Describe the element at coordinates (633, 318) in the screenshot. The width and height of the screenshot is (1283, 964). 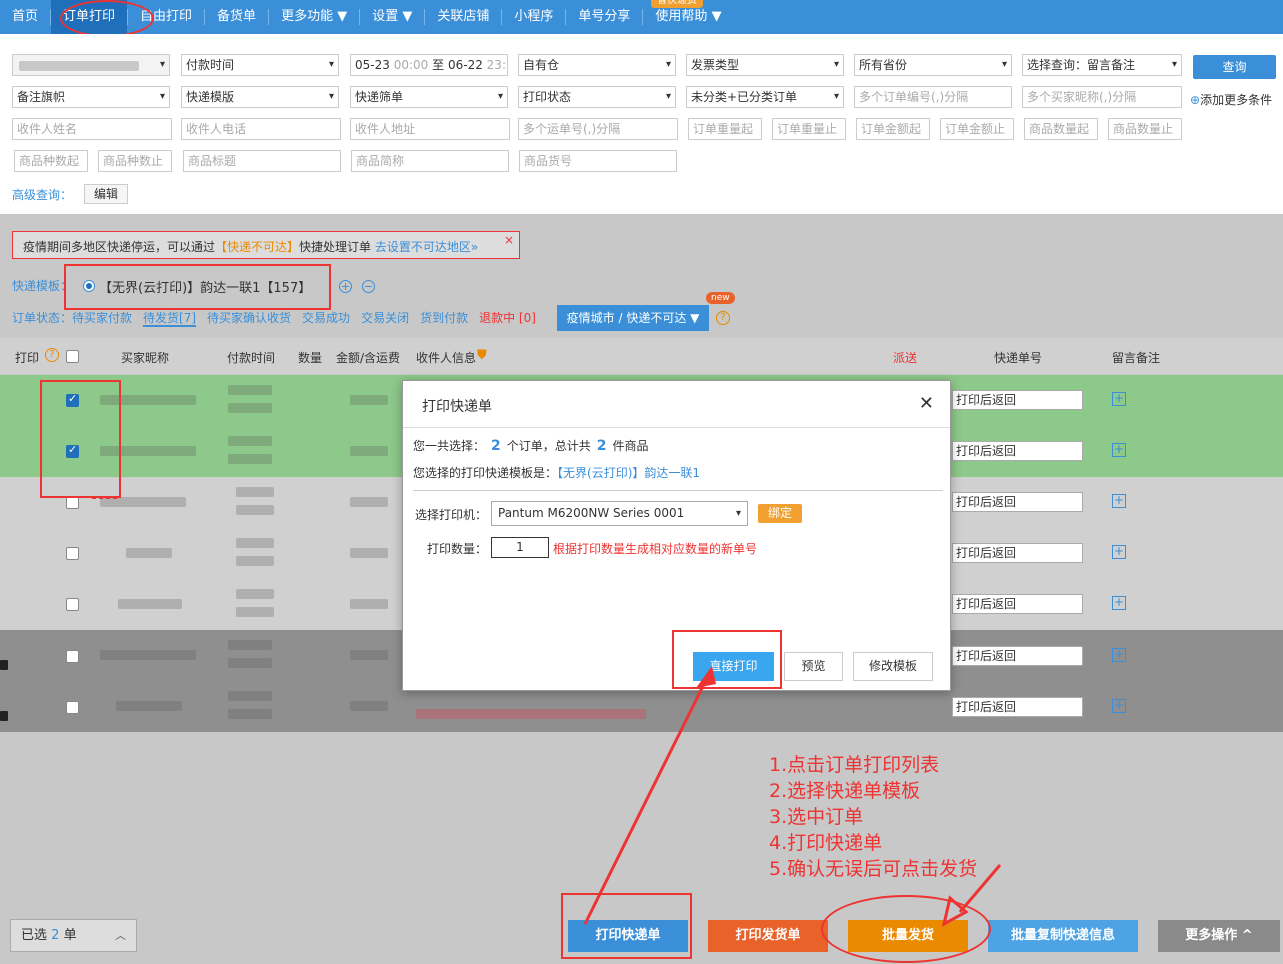
I see `covid-city-button: 疫情城市 / 快递不可达 ▼` at that location.